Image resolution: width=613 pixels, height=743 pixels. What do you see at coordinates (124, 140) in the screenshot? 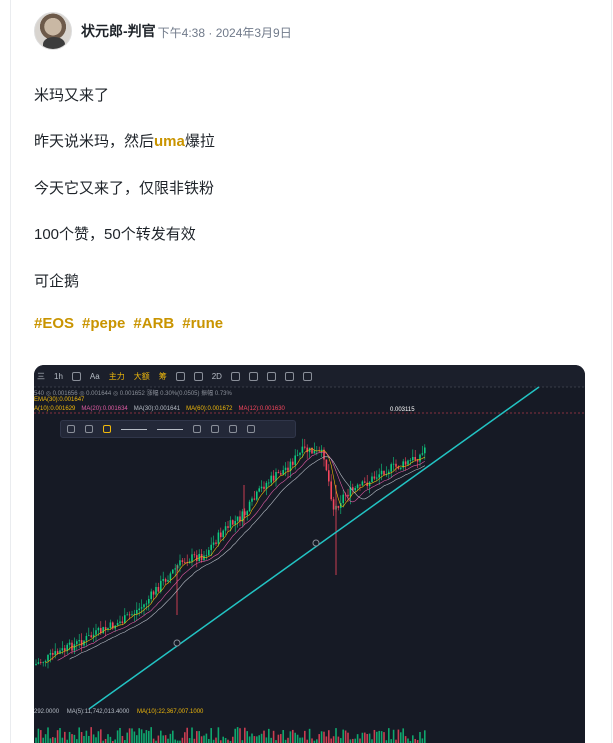
I see `post-line: 昨天说米玛，然后uma爆拉` at bounding box center [124, 140].